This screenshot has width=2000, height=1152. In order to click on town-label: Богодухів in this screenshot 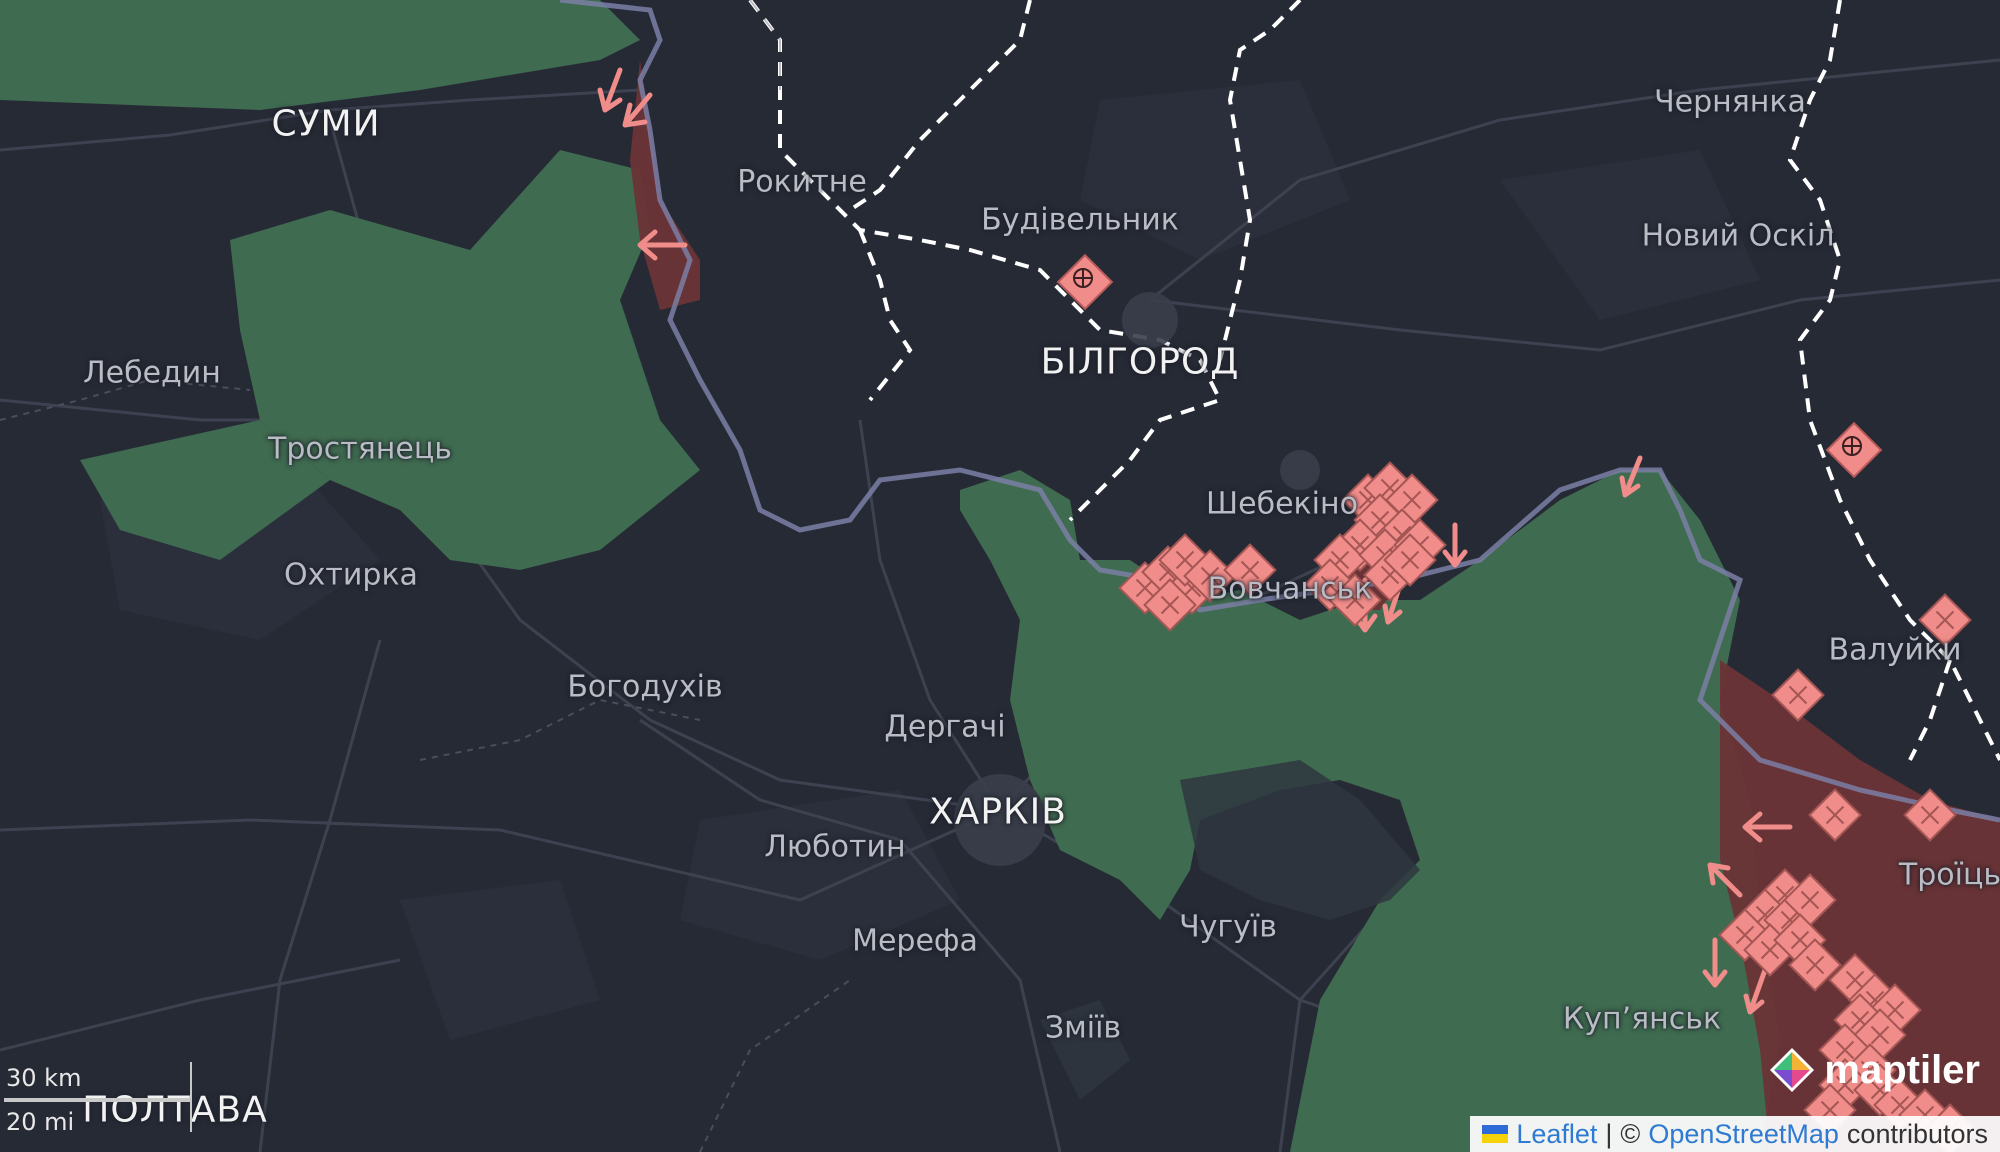, I will do `click(645, 687)`.